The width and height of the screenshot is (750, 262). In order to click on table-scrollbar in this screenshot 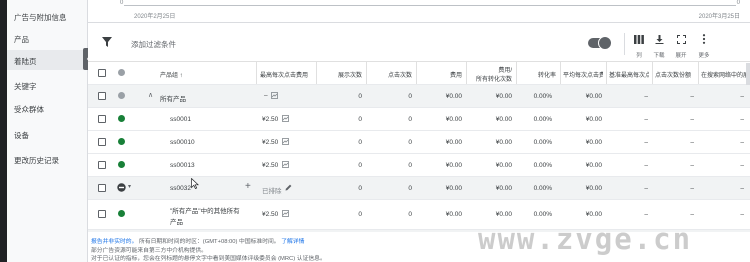, I will do `click(748, 74)`.